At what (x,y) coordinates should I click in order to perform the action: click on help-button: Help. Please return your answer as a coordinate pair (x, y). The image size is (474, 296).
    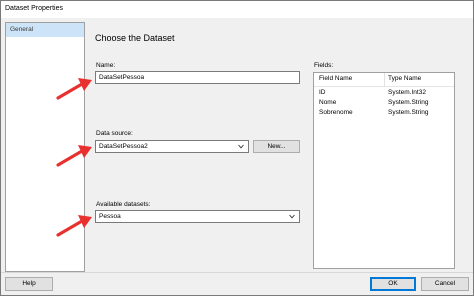
    Looking at the image, I should click on (29, 284).